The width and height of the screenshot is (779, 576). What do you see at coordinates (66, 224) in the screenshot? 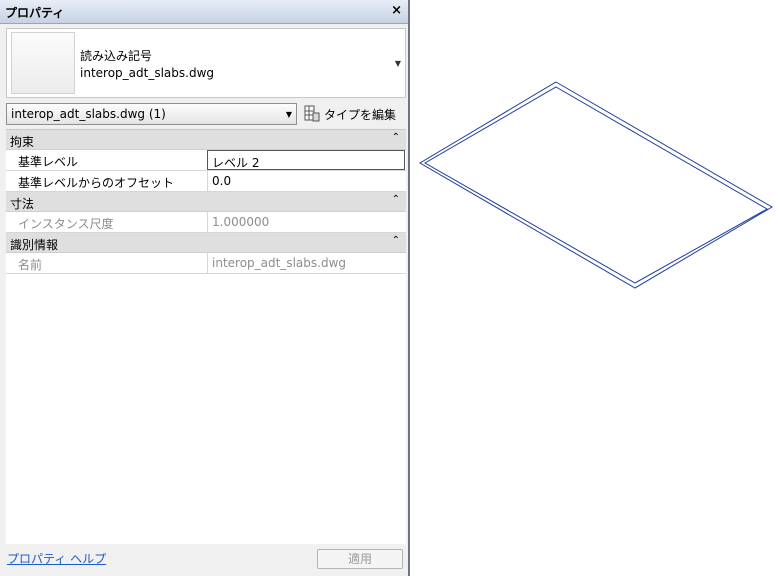
I see `property-name: インスタンス尺度` at bounding box center [66, 224].